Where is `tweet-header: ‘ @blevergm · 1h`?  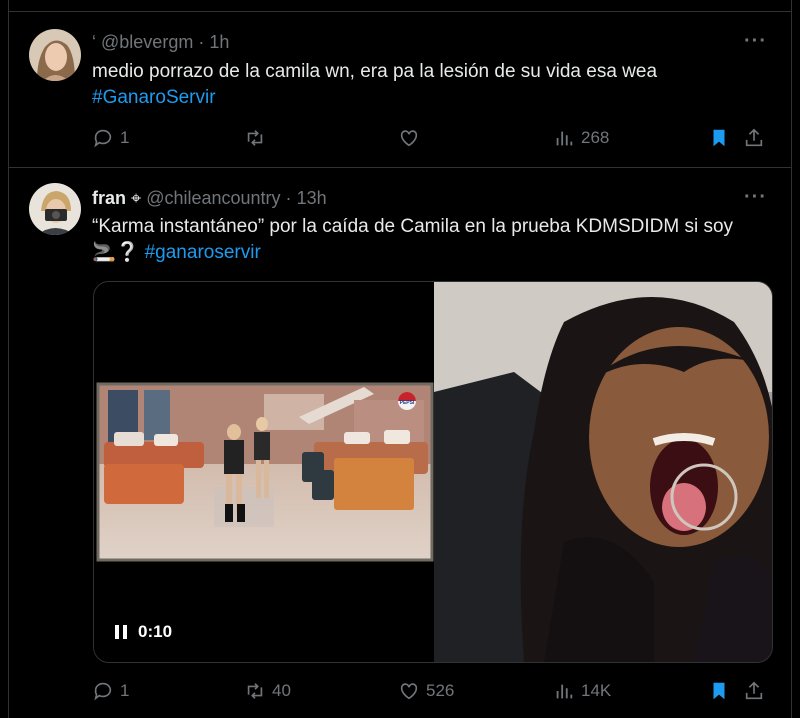 tweet-header: ‘ @blevergm · 1h is located at coordinates (160, 42).